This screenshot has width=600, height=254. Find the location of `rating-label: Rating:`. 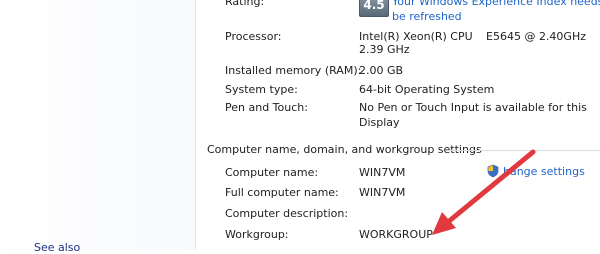

rating-label: Rating: is located at coordinates (245, 4).